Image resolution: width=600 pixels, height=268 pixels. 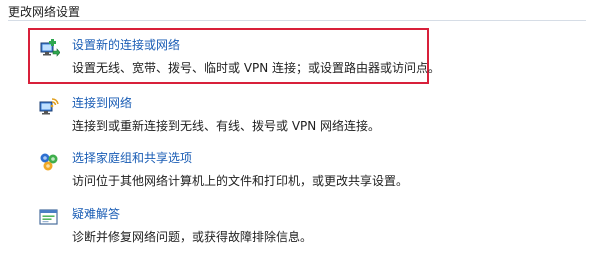 I want to click on task-homegroup-sharing: 选择家庭组和共享选项 访问位于其他网络计算机上的文件和打印机，或更改共享设置。, so click(x=233, y=173).